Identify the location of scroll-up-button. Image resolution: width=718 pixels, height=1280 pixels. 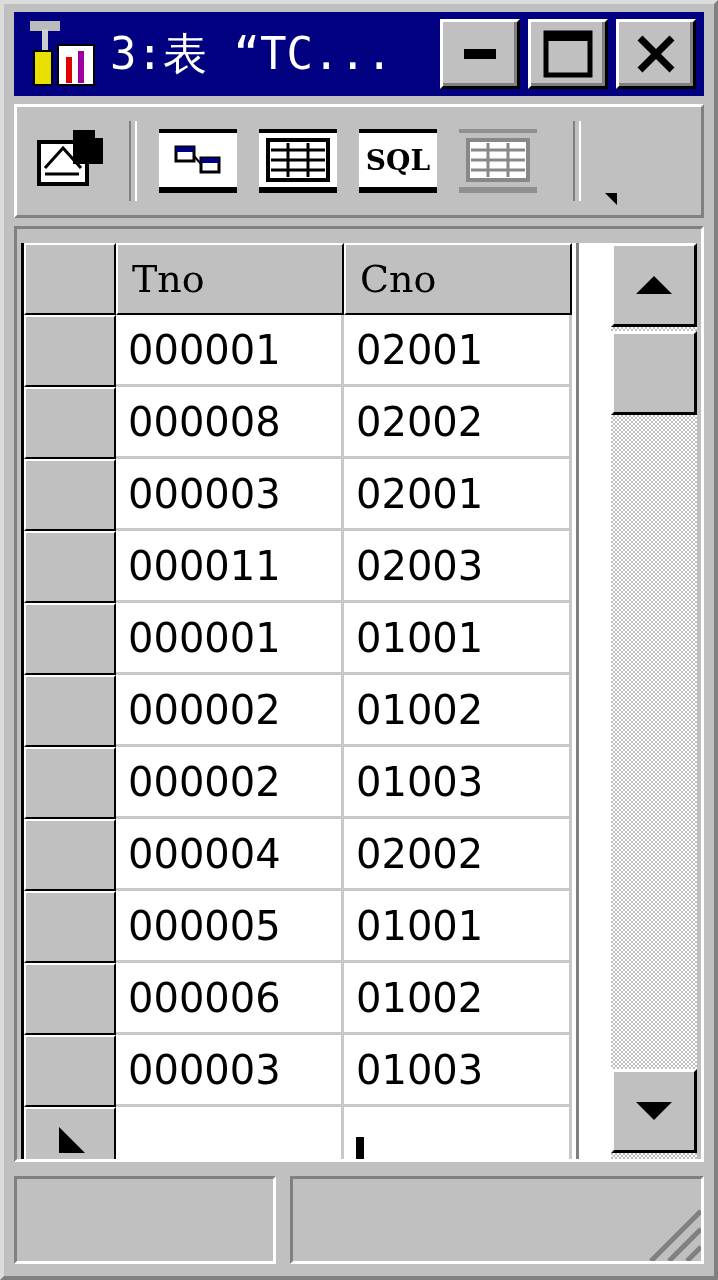
(654, 285).